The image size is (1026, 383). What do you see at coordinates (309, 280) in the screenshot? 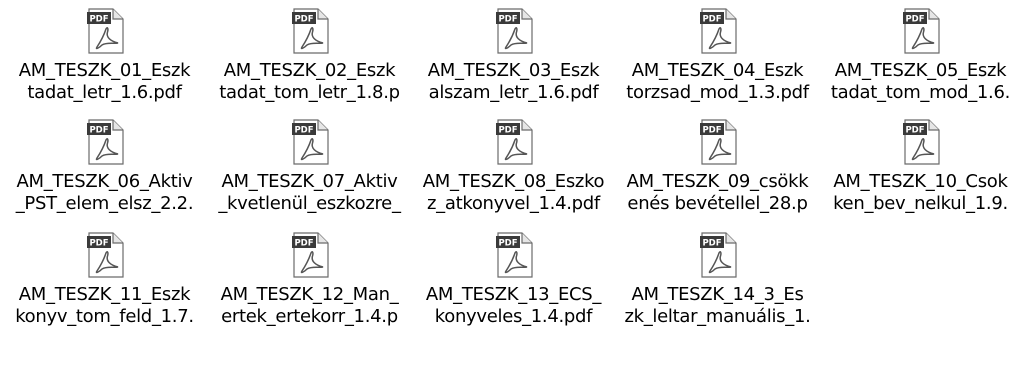
I see `file-item: PDF AM_TESZK_12_Man_ ertek_ertekorr_1.4.p` at bounding box center [309, 280].